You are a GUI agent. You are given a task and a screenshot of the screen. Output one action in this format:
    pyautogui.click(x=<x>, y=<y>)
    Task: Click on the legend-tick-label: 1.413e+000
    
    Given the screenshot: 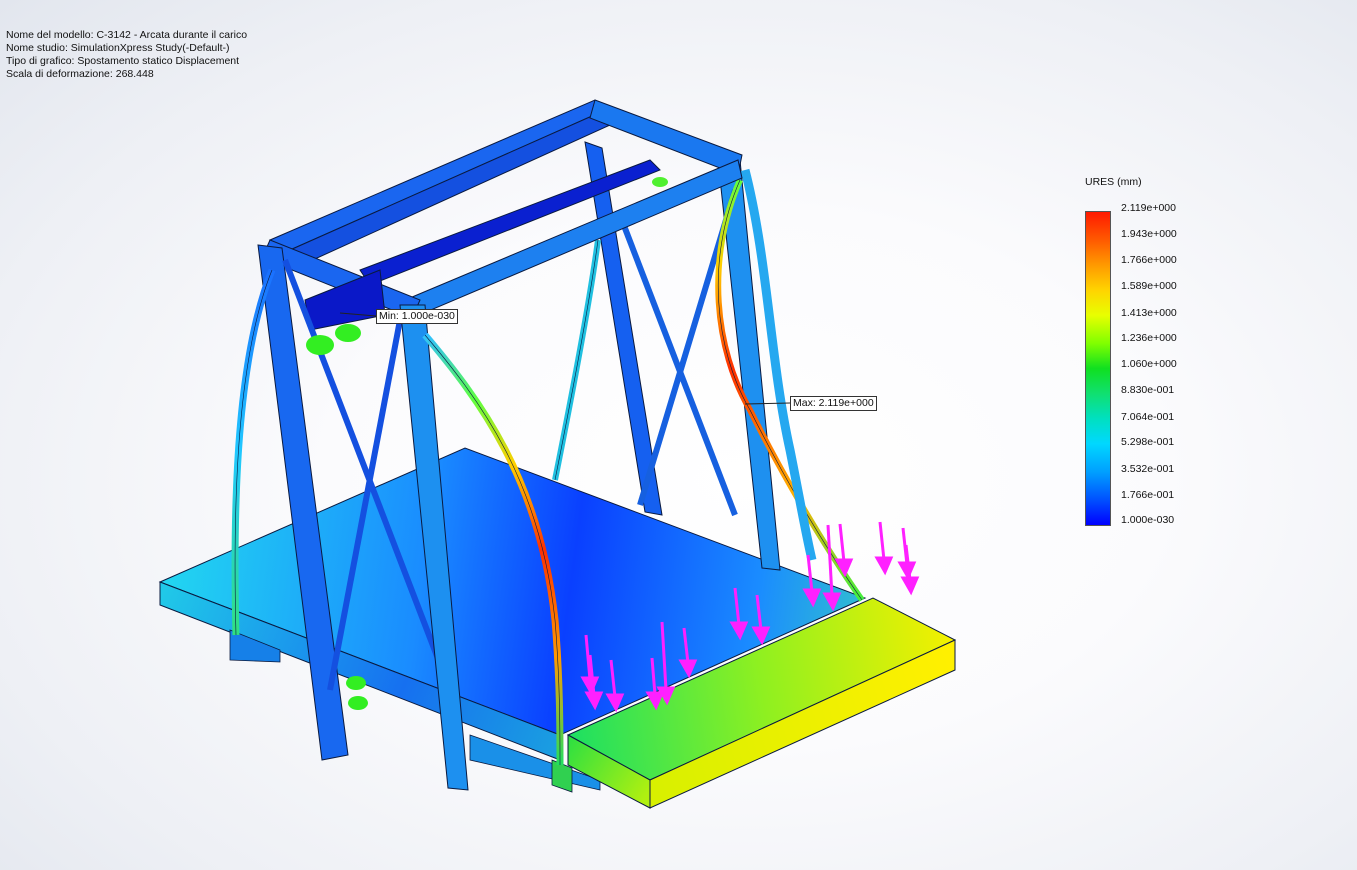 What is the action you would take?
    pyautogui.click(x=1149, y=313)
    